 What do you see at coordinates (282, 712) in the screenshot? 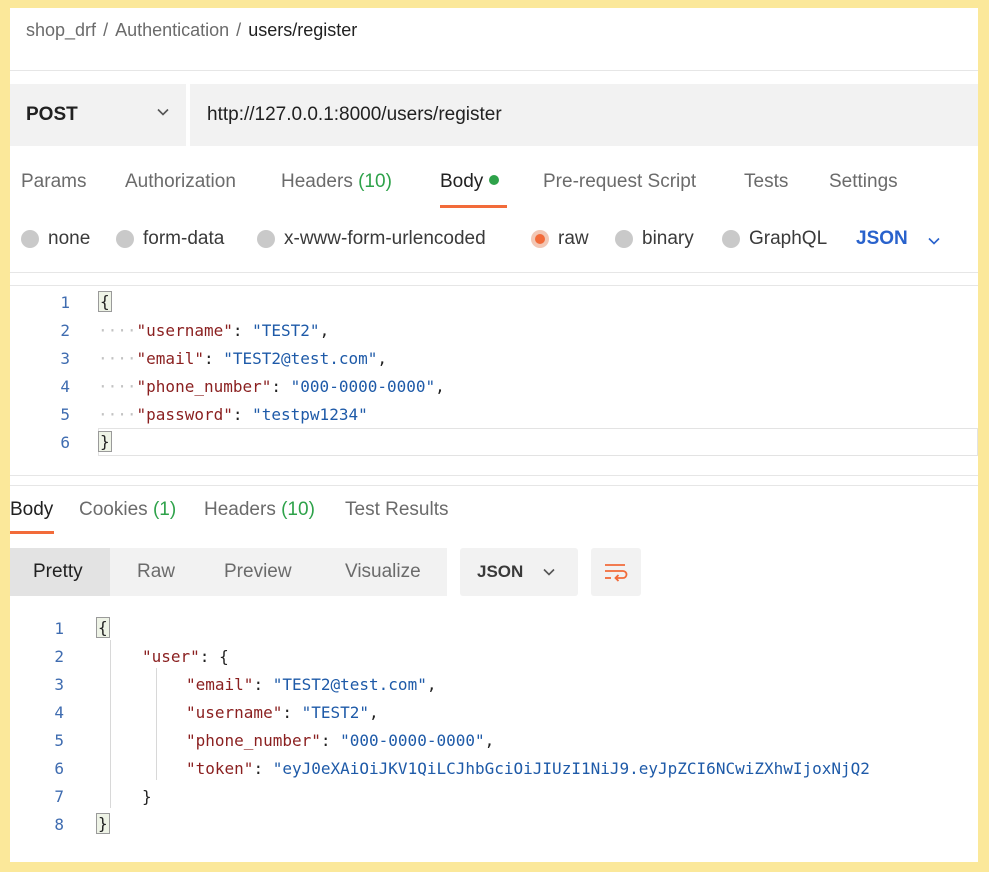
I see `code-line: "username": "TEST2",` at bounding box center [282, 712].